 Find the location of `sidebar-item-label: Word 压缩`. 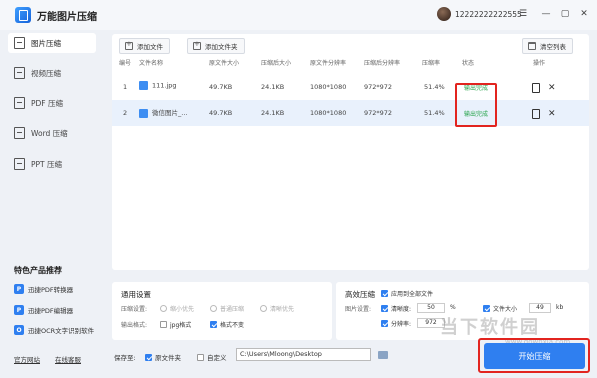

sidebar-item-label: Word 压缩 is located at coordinates (49, 133).